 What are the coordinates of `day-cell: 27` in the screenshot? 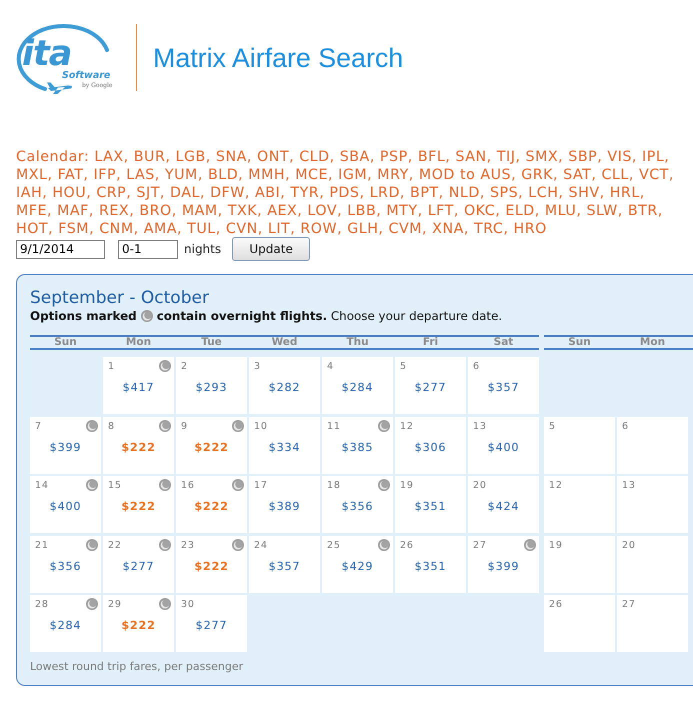 It's located at (652, 623).